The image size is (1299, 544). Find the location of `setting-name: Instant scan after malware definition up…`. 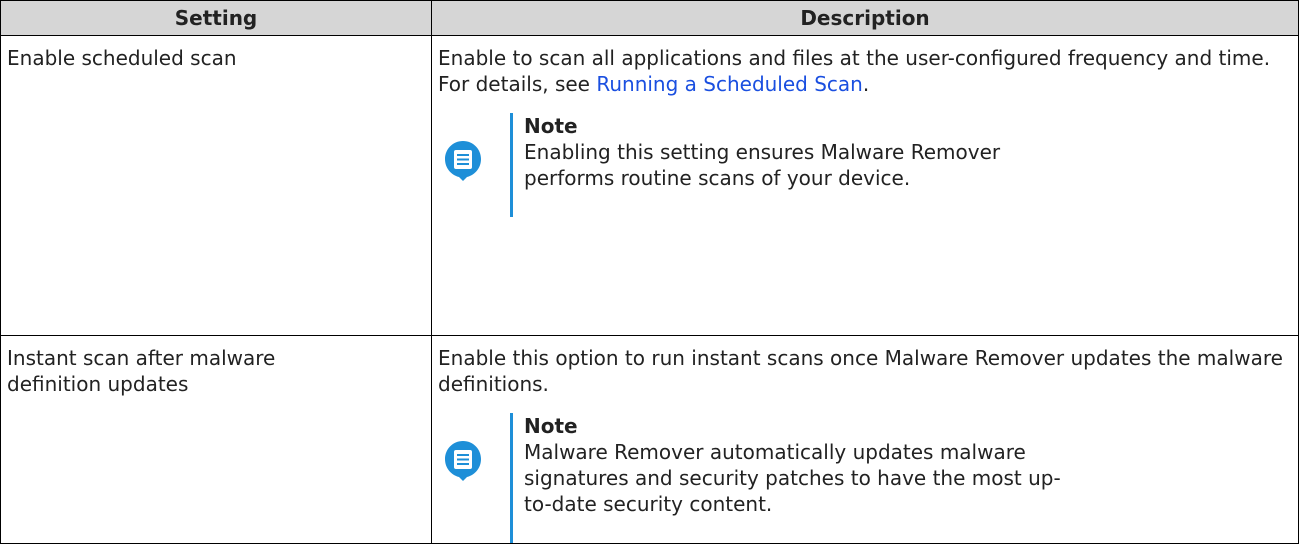

setting-name: Instant scan after malware definition up… is located at coordinates (141, 371).